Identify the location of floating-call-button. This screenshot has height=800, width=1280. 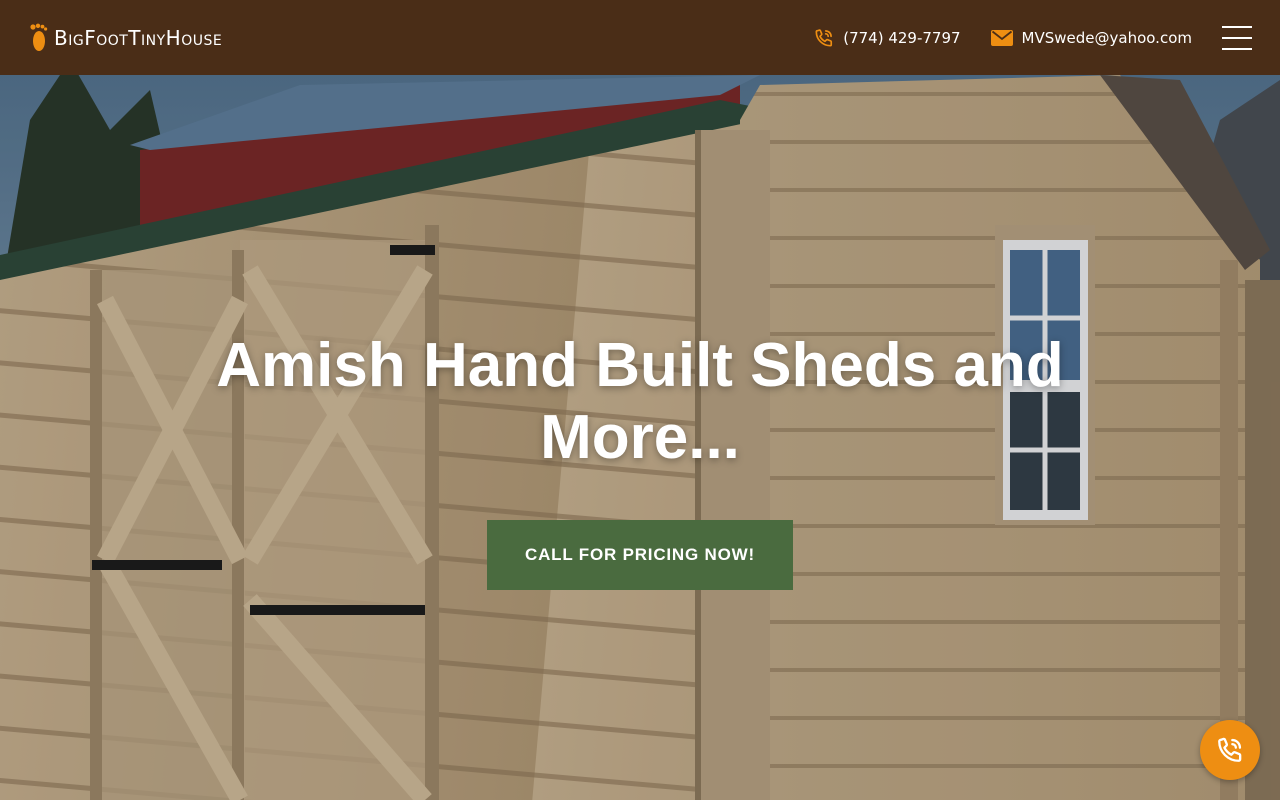
(1230, 750).